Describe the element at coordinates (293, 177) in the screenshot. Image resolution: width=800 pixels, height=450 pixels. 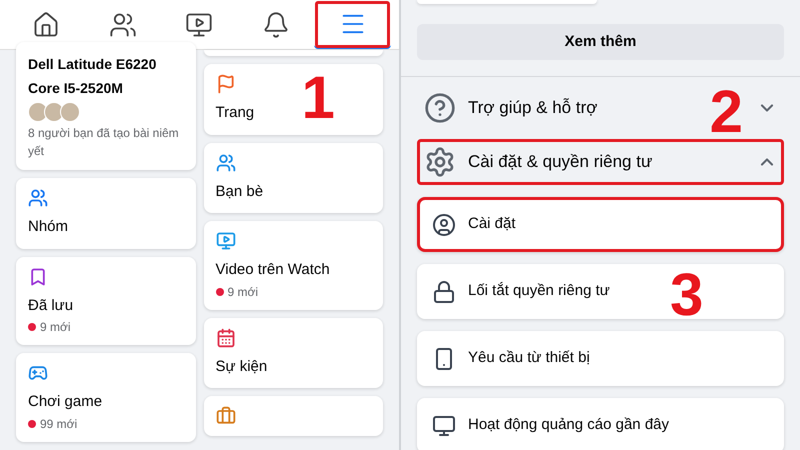
I see `menu-card: Bạn bè` at that location.